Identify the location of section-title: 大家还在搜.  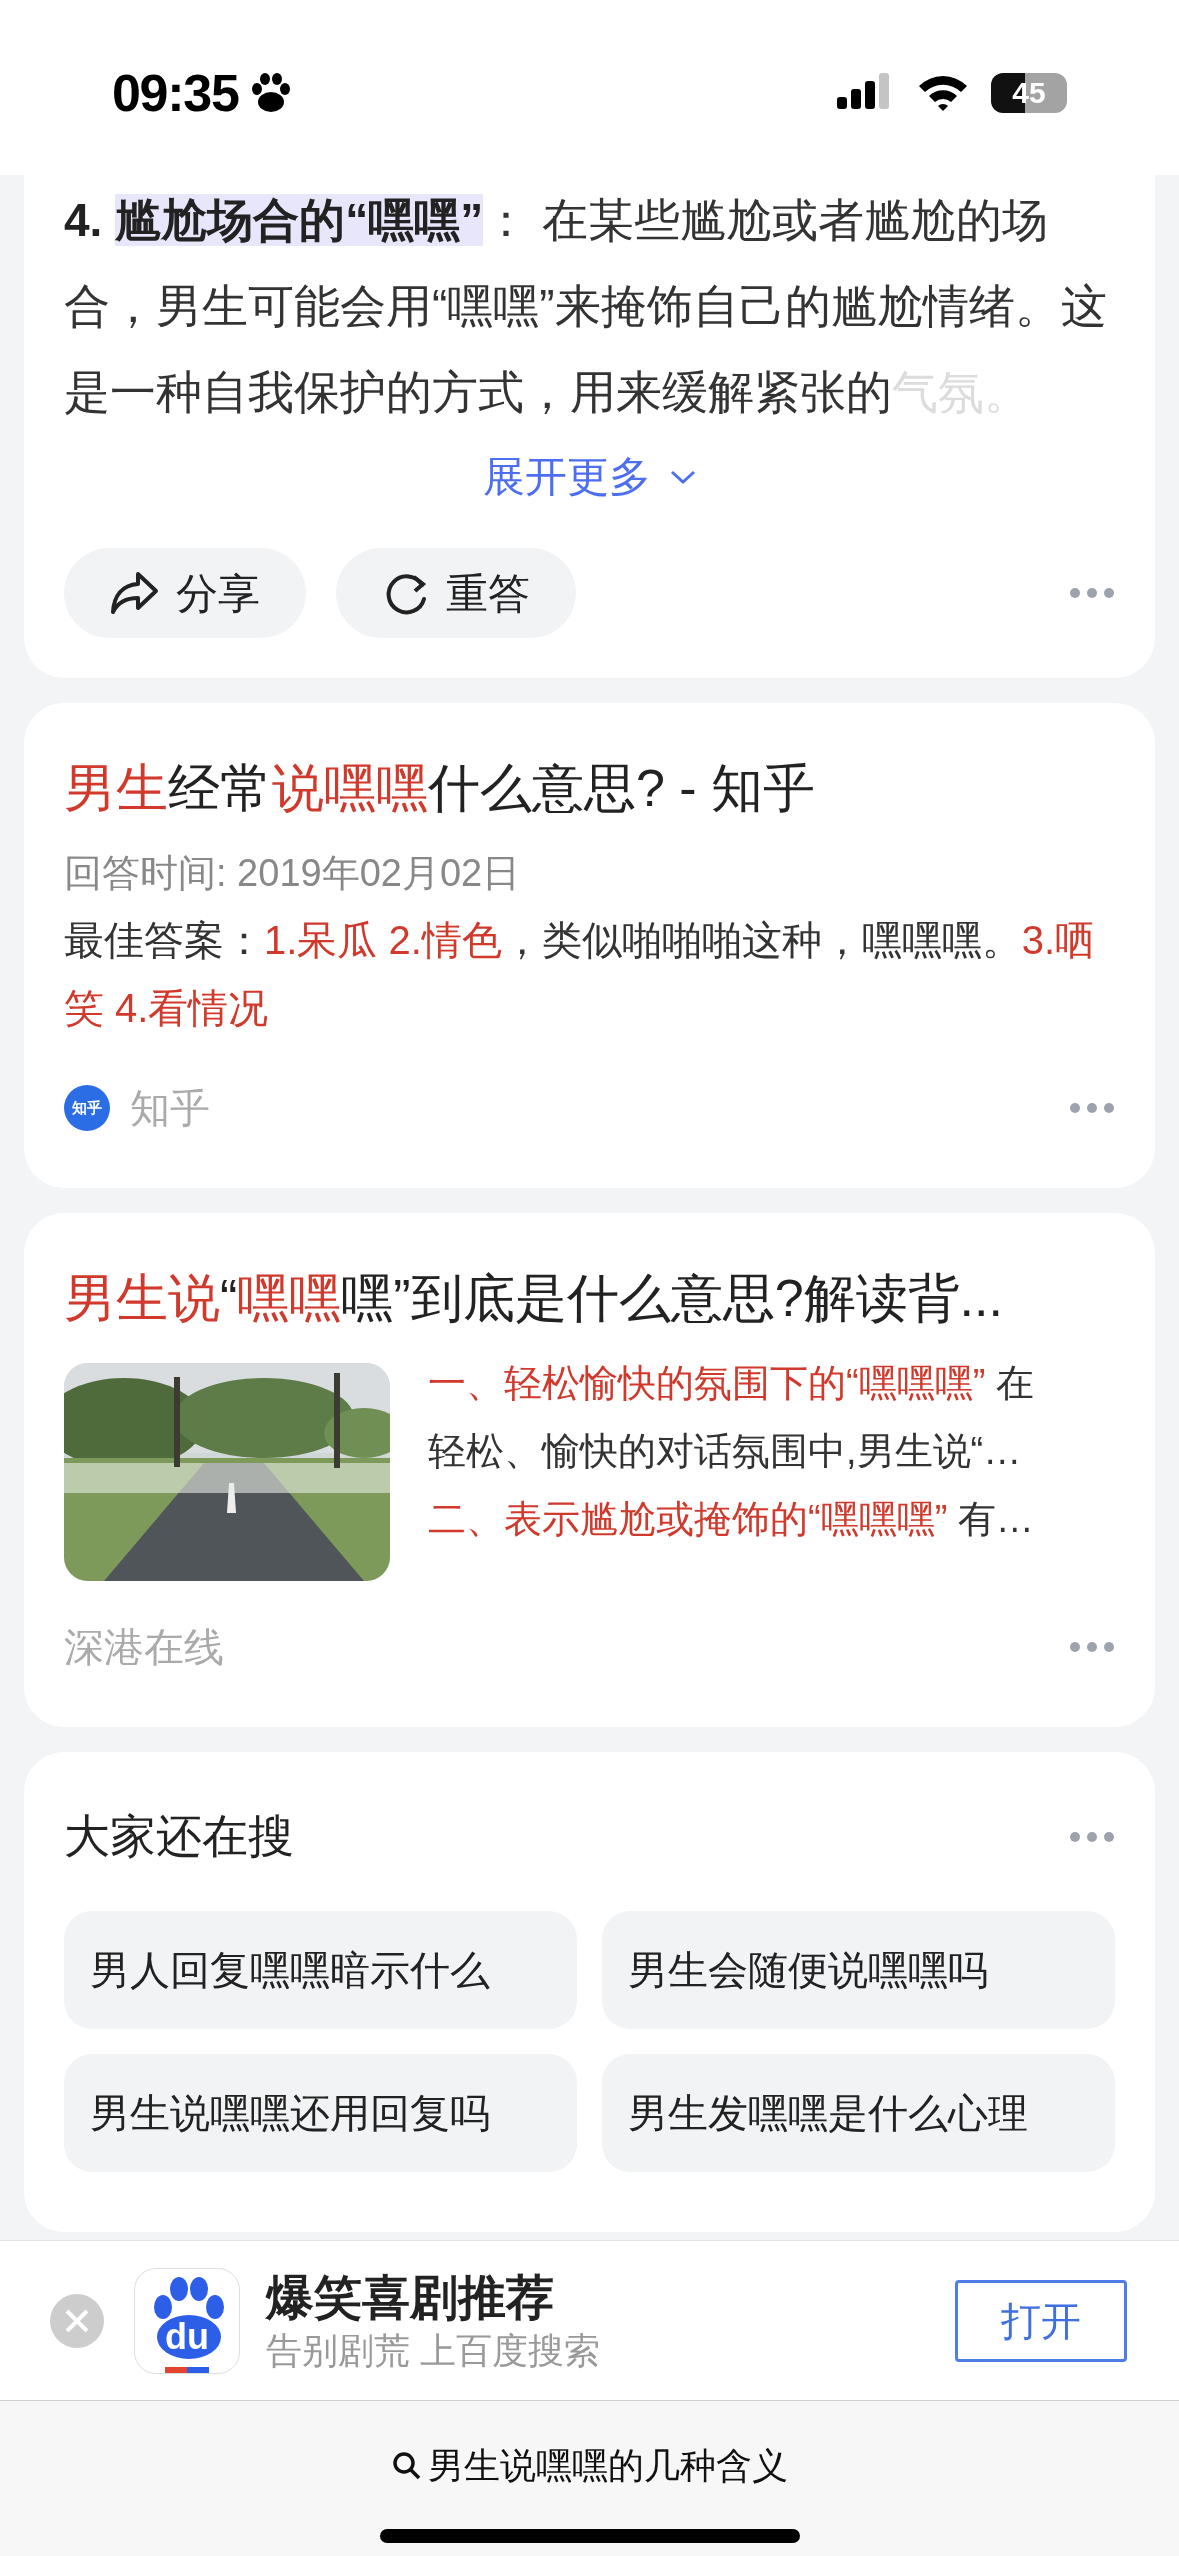
(179, 1836).